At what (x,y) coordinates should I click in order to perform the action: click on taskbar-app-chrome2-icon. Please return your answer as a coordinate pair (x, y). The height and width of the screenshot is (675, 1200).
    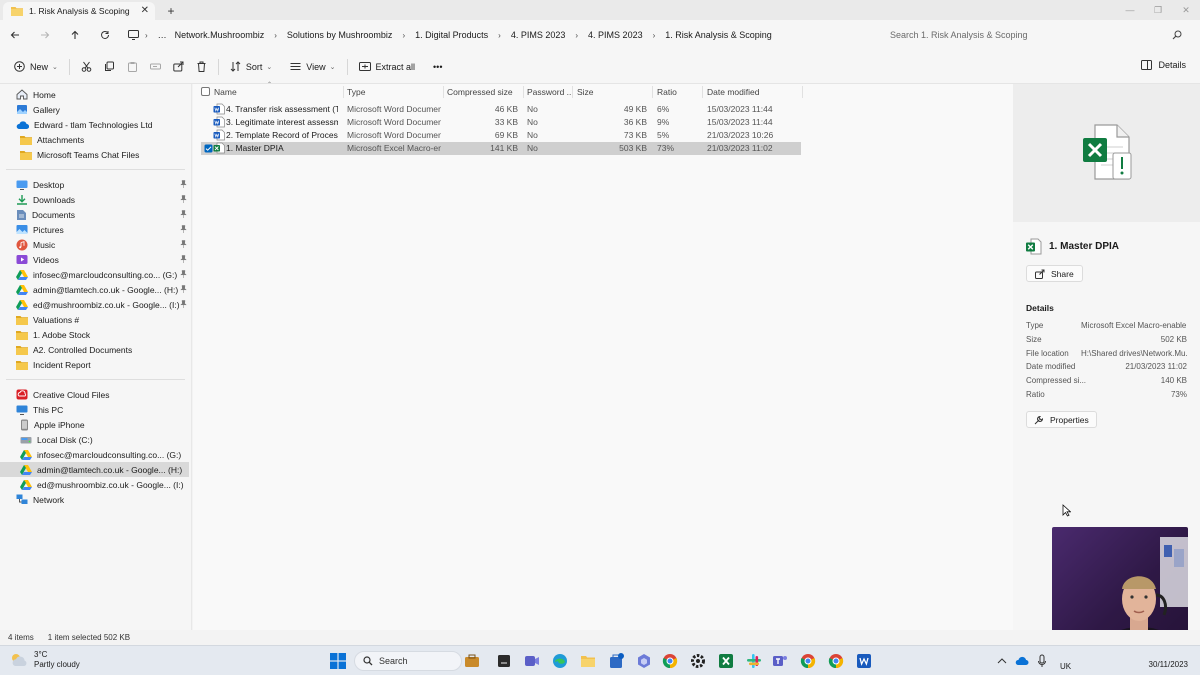
    Looking at the image, I should click on (808, 661).